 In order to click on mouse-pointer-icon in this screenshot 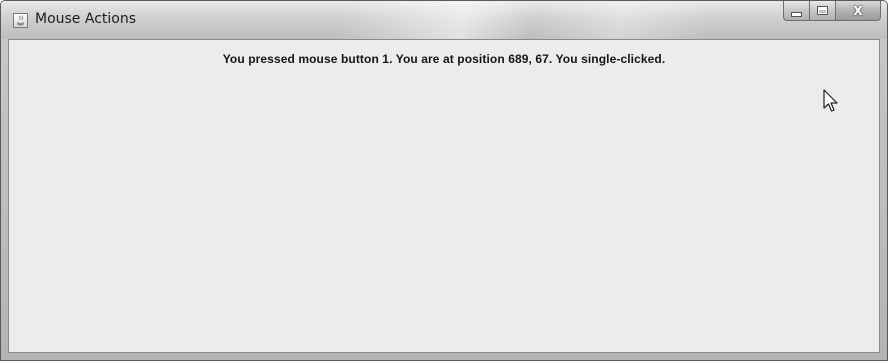, I will do `click(831, 103)`.